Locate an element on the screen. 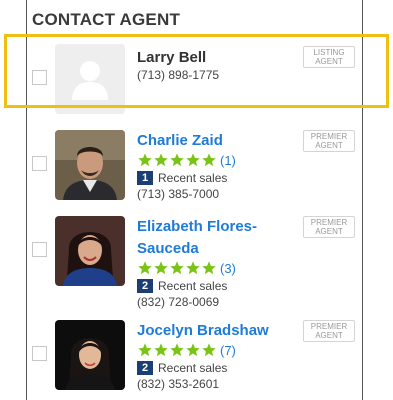 This screenshot has height=400, width=393. star-rating: (1) is located at coordinates (186, 160).